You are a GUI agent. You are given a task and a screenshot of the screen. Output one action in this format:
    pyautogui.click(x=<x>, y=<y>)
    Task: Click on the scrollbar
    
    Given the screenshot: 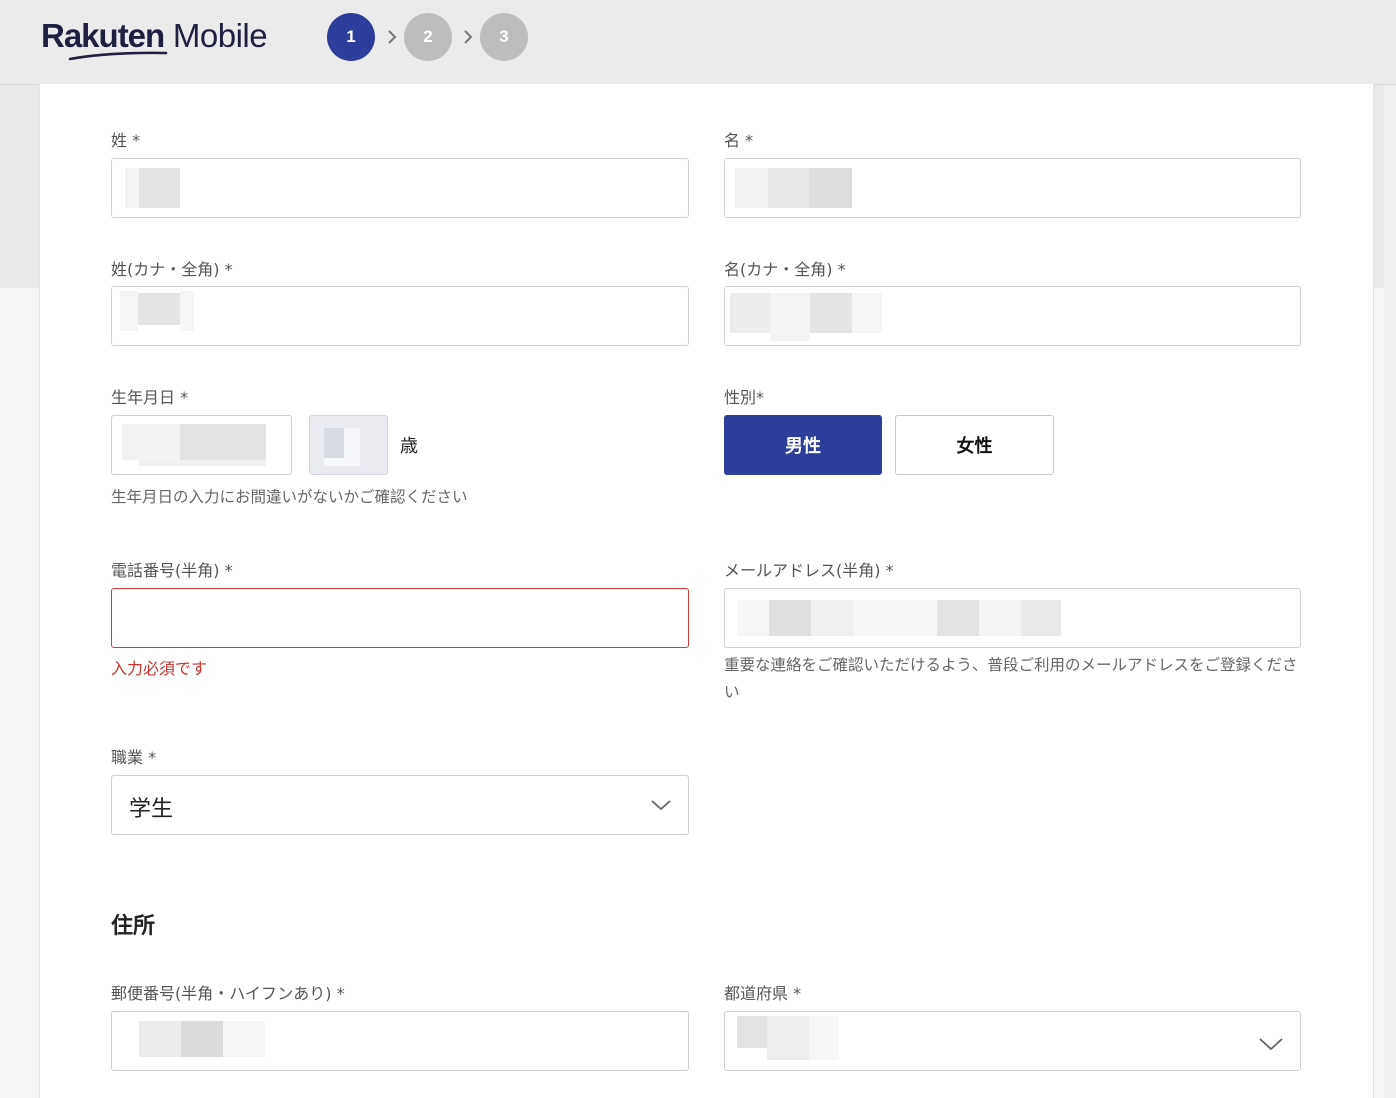 What is the action you would take?
    pyautogui.click(x=1390, y=549)
    